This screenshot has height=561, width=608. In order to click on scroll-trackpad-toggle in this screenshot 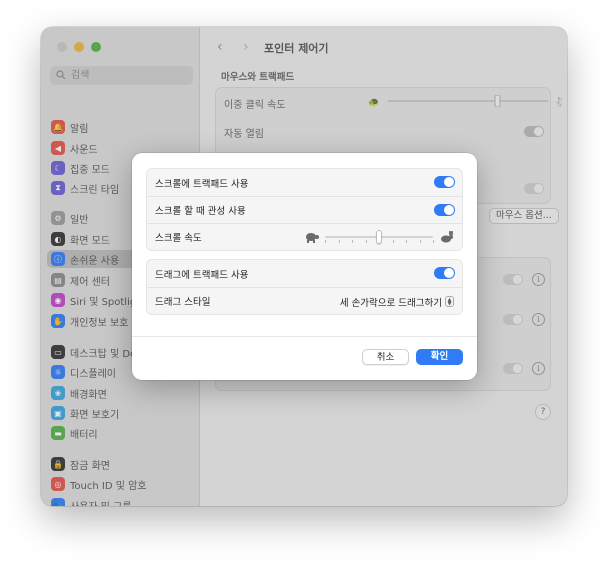, I will do `click(444, 182)`.